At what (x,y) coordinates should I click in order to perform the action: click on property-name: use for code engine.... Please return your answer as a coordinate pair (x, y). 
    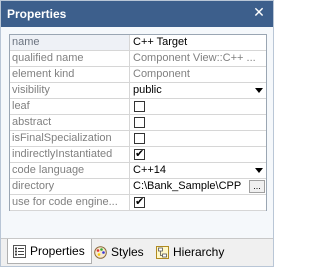
    Looking at the image, I should click on (70, 202).